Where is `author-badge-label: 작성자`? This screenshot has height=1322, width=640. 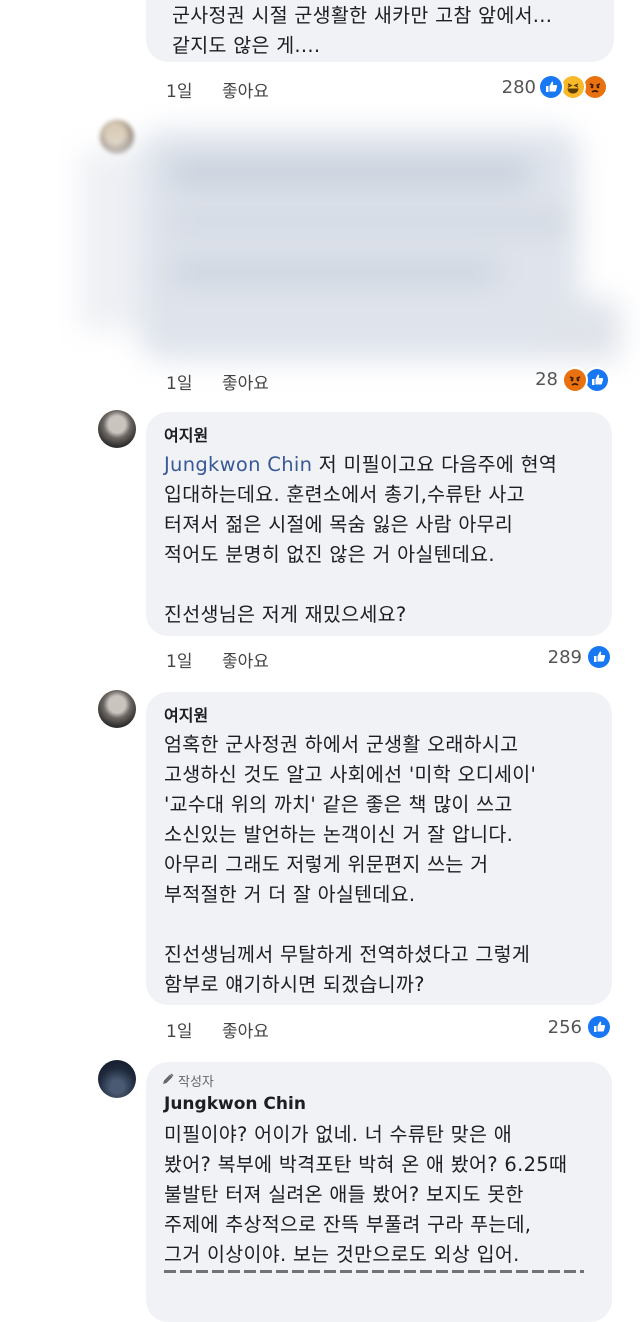
author-badge-label: 작성자 is located at coordinates (196, 1082).